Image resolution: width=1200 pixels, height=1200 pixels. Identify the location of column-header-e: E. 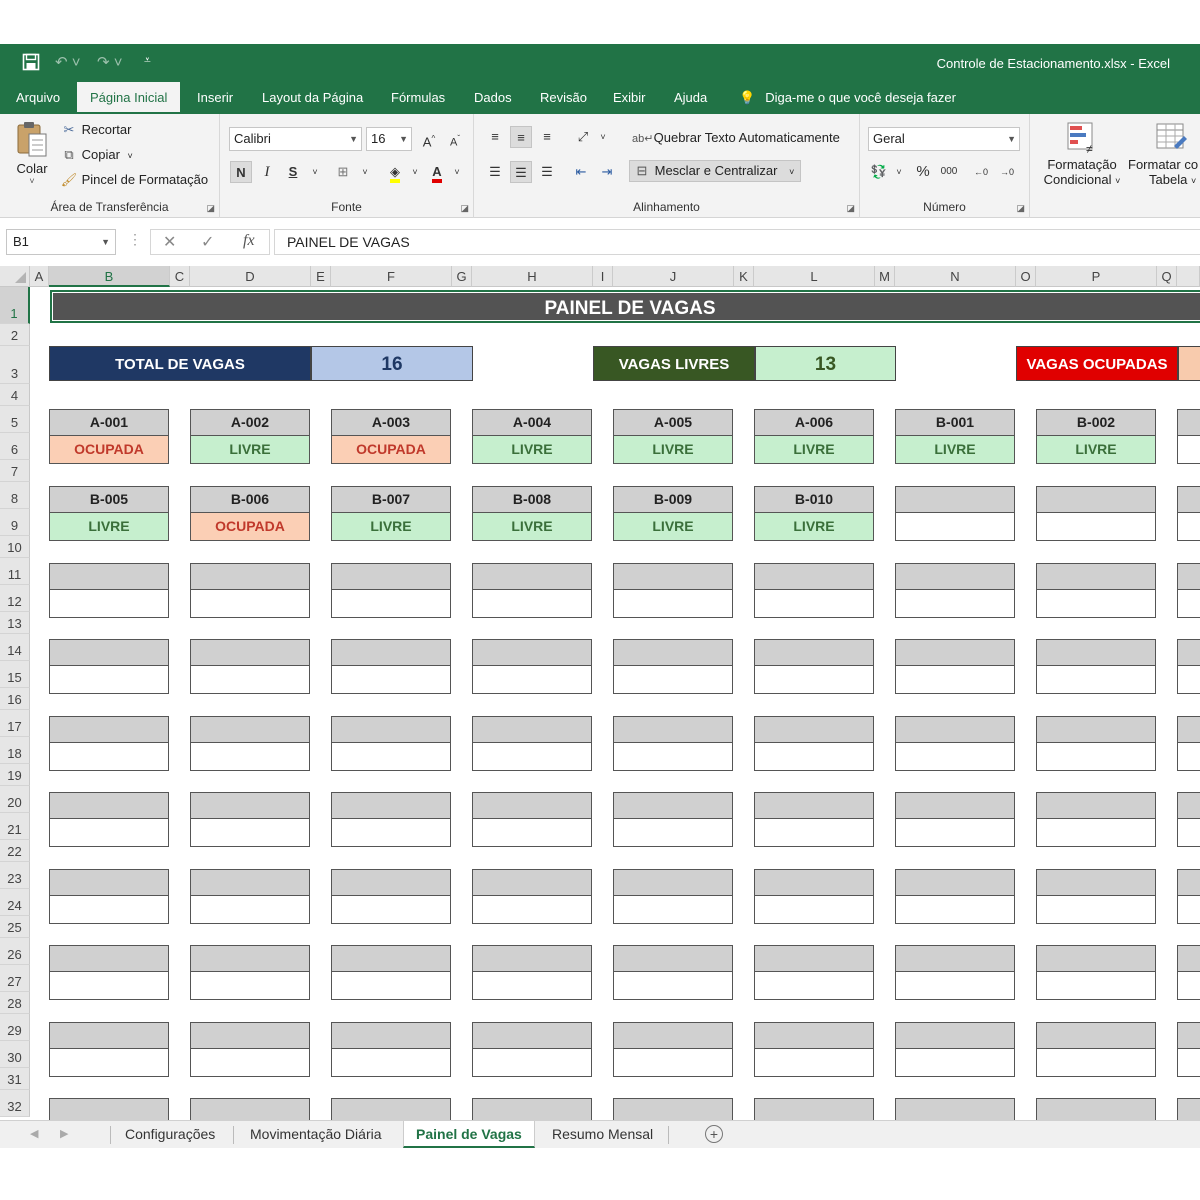
(321, 276).